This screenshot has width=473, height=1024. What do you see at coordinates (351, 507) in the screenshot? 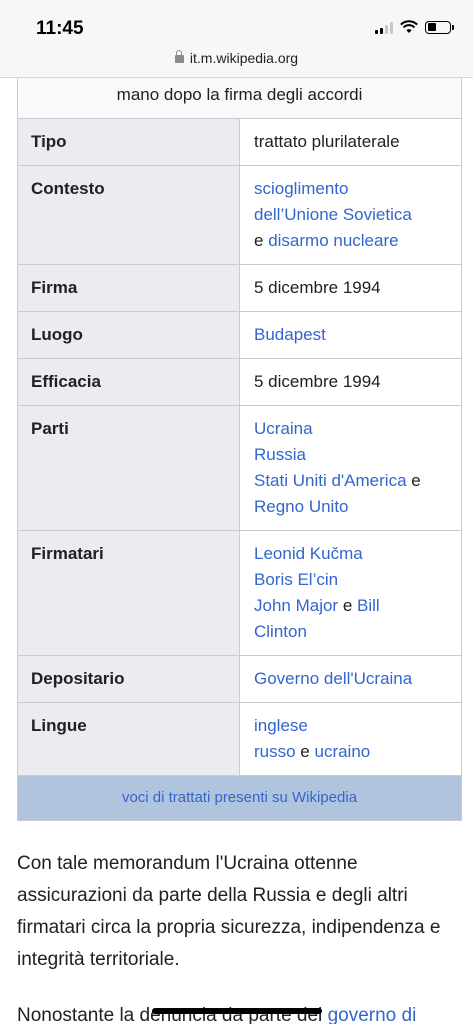
I see `infobox-value-line: Regno Unito` at bounding box center [351, 507].